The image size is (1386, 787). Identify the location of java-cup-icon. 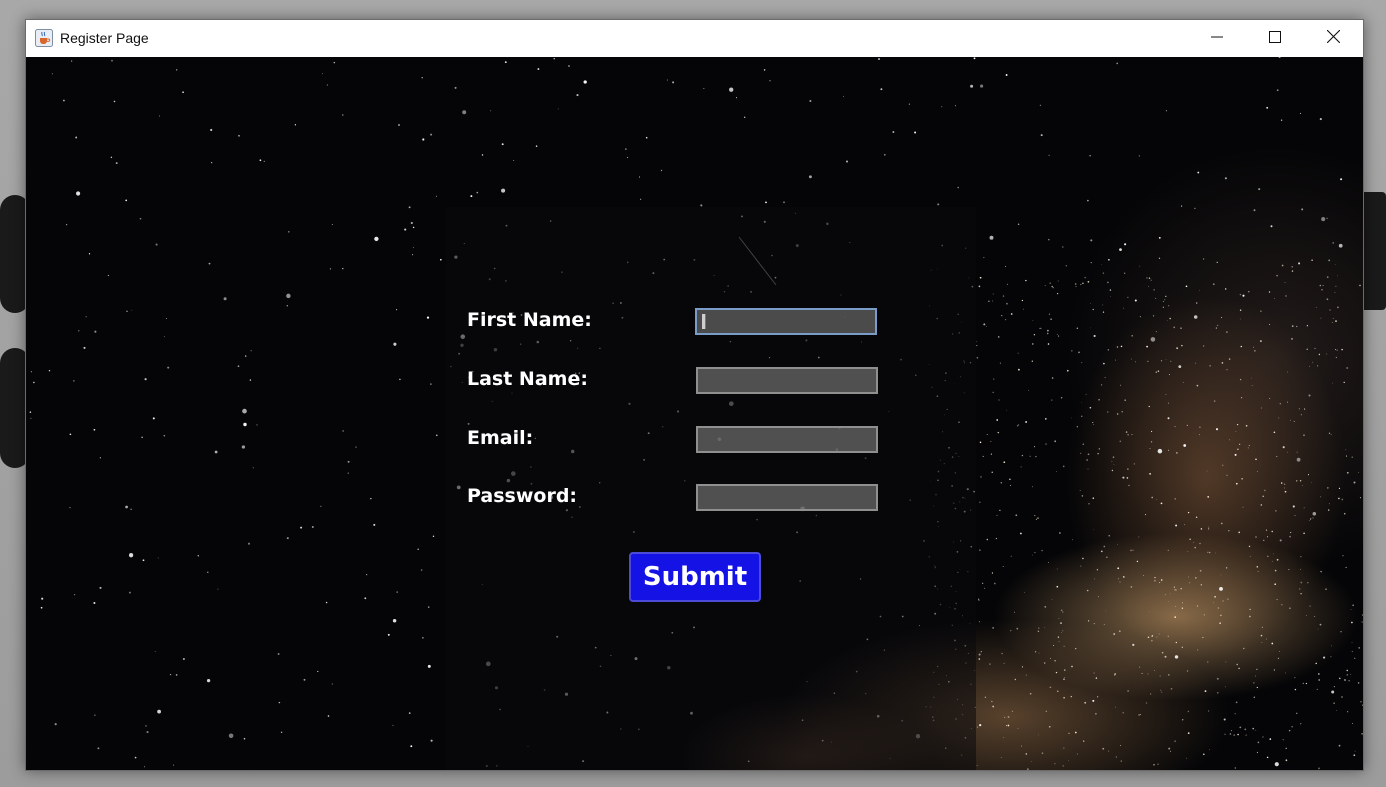
(44, 38).